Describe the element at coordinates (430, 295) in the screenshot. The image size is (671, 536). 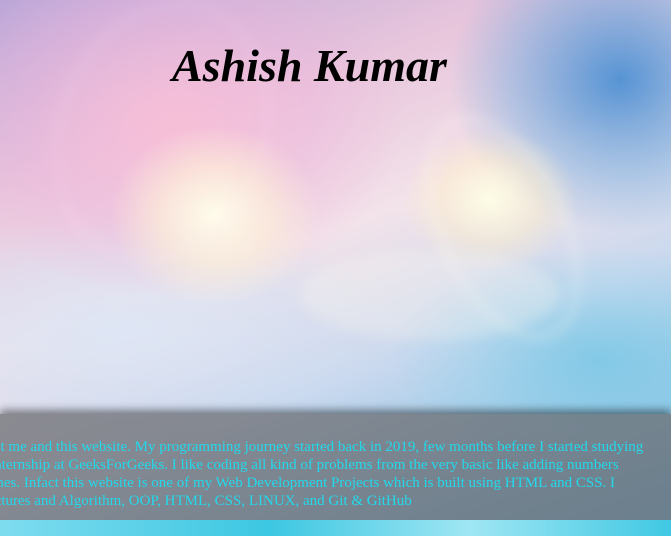
I see `light-cloud` at that location.